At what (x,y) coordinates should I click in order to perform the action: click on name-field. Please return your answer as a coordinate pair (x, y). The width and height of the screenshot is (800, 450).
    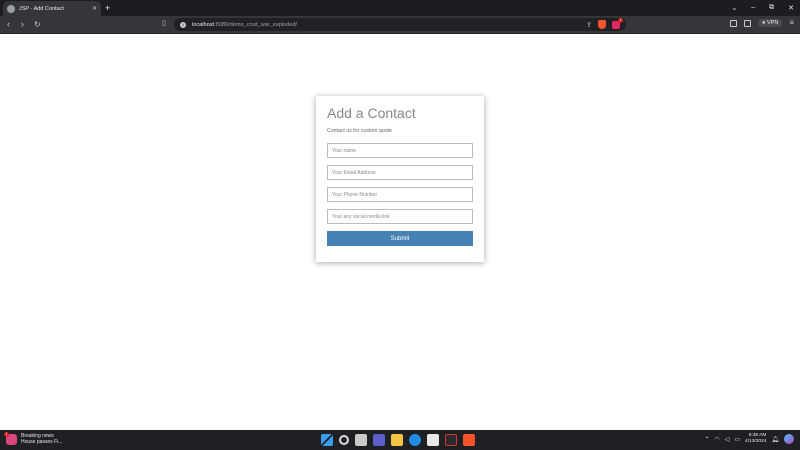
    Looking at the image, I should click on (400, 150).